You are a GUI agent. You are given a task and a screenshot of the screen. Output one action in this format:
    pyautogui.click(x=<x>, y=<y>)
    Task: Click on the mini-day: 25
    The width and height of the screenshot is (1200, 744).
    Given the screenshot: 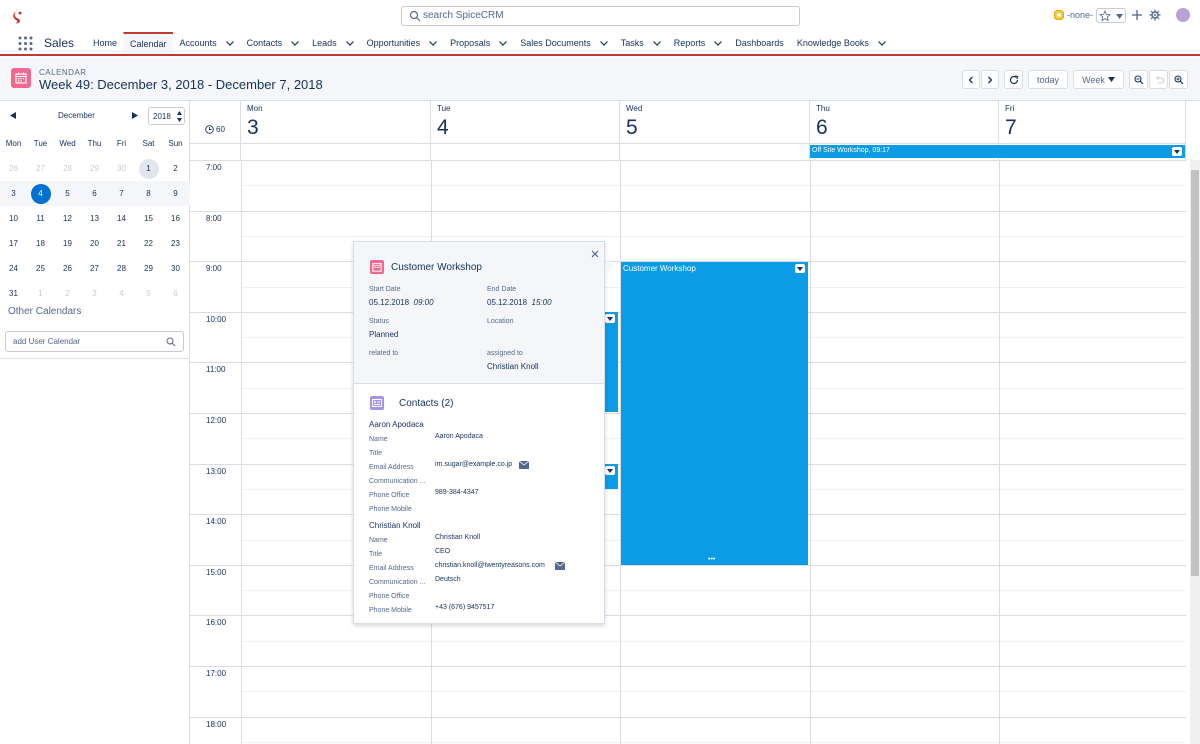 What is the action you would take?
    pyautogui.click(x=40, y=269)
    